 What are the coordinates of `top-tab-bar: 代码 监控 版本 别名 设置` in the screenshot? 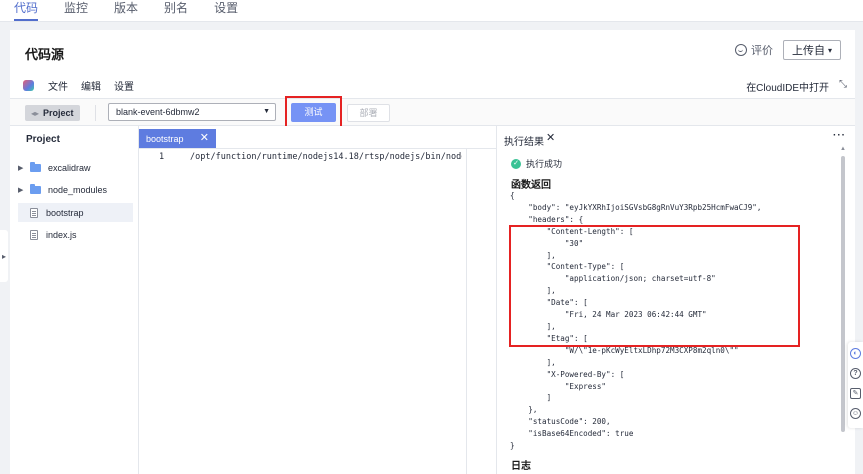 It's located at (431, 11).